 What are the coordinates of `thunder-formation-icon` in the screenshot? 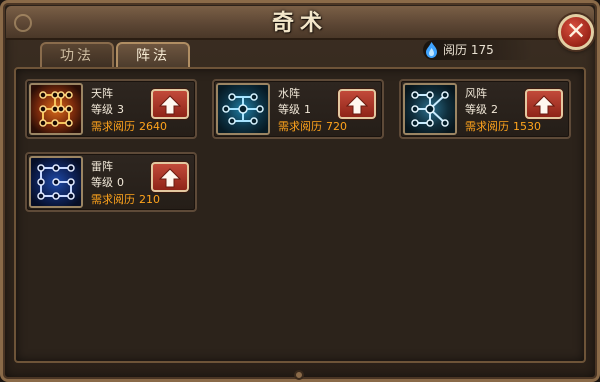 It's located at (56, 182).